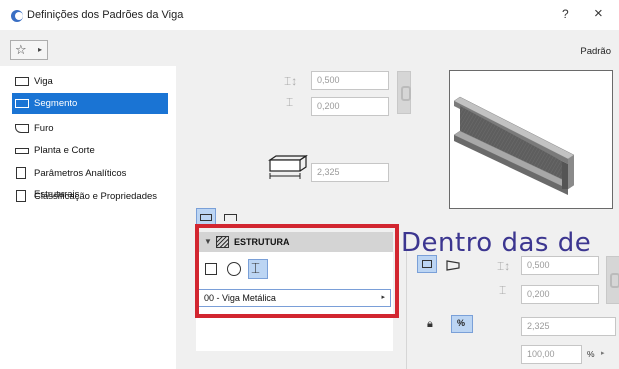 The image size is (619, 369). What do you see at coordinates (90, 181) in the screenshot?
I see `sidebar-item-parametros-analiticos: Parâmetros Analíticos Estruturais` at bounding box center [90, 181].